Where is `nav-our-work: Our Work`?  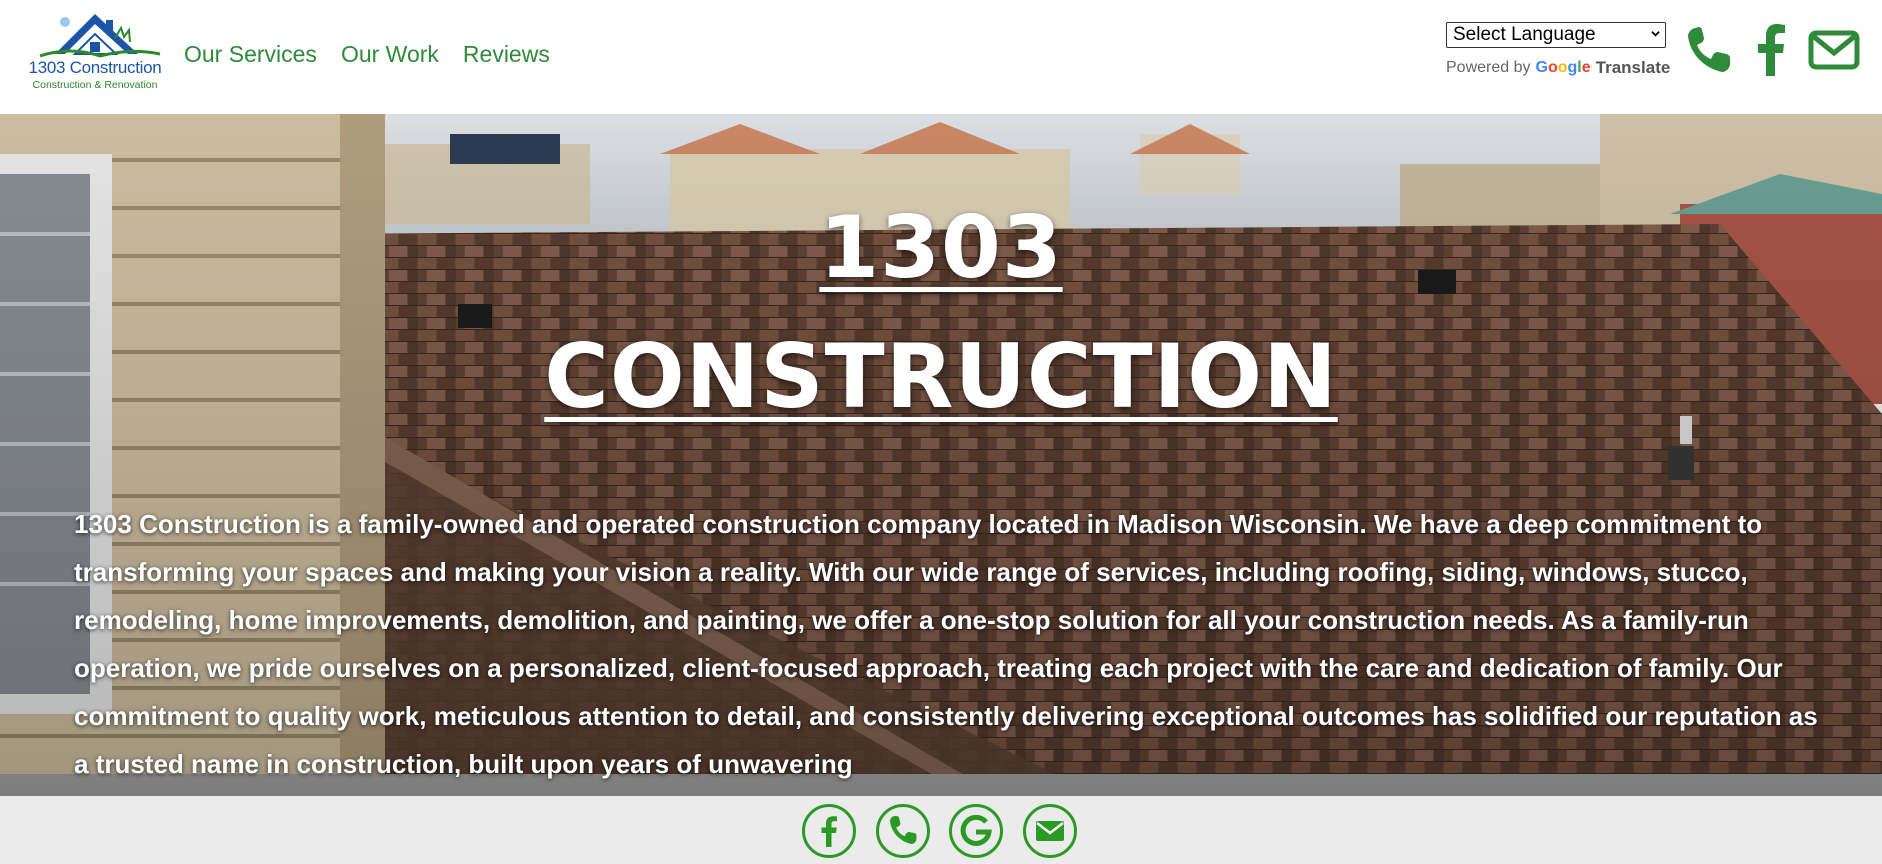
nav-our-work: Our Work is located at coordinates (390, 54).